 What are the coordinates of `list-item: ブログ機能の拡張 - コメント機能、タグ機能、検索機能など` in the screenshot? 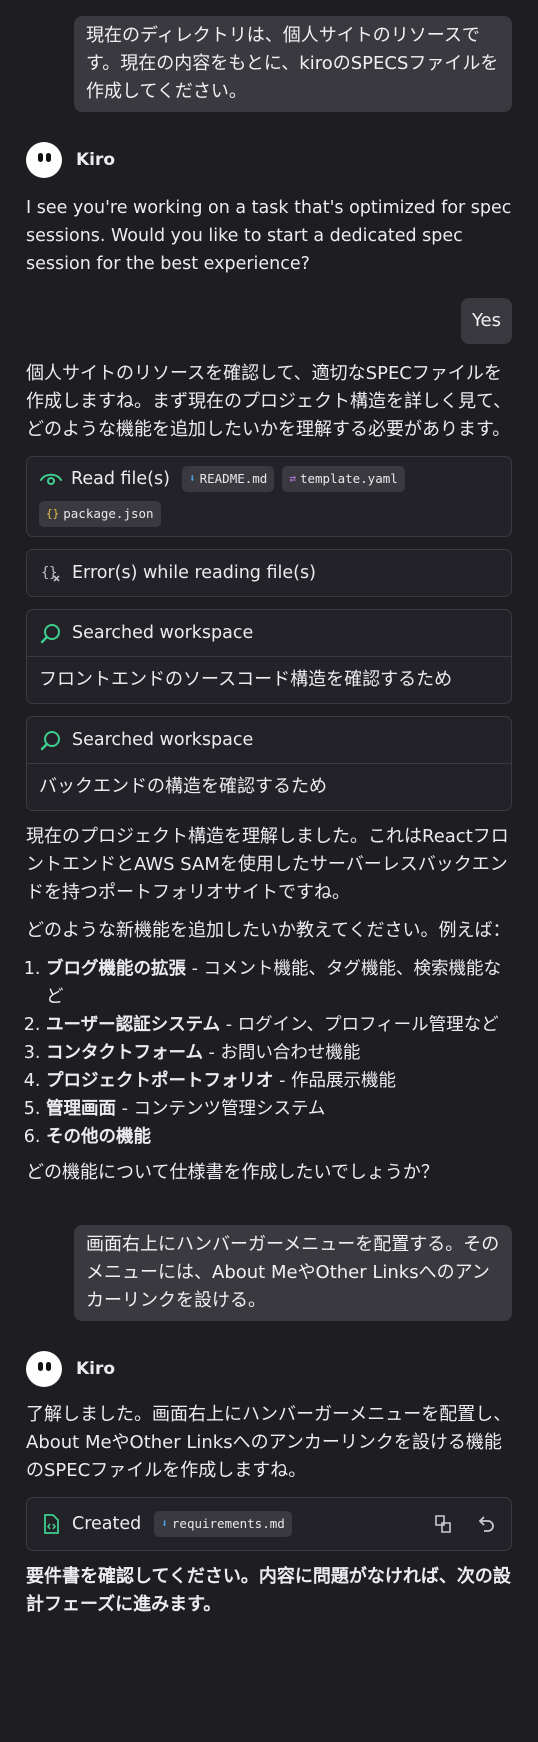 It's located at (279, 983).